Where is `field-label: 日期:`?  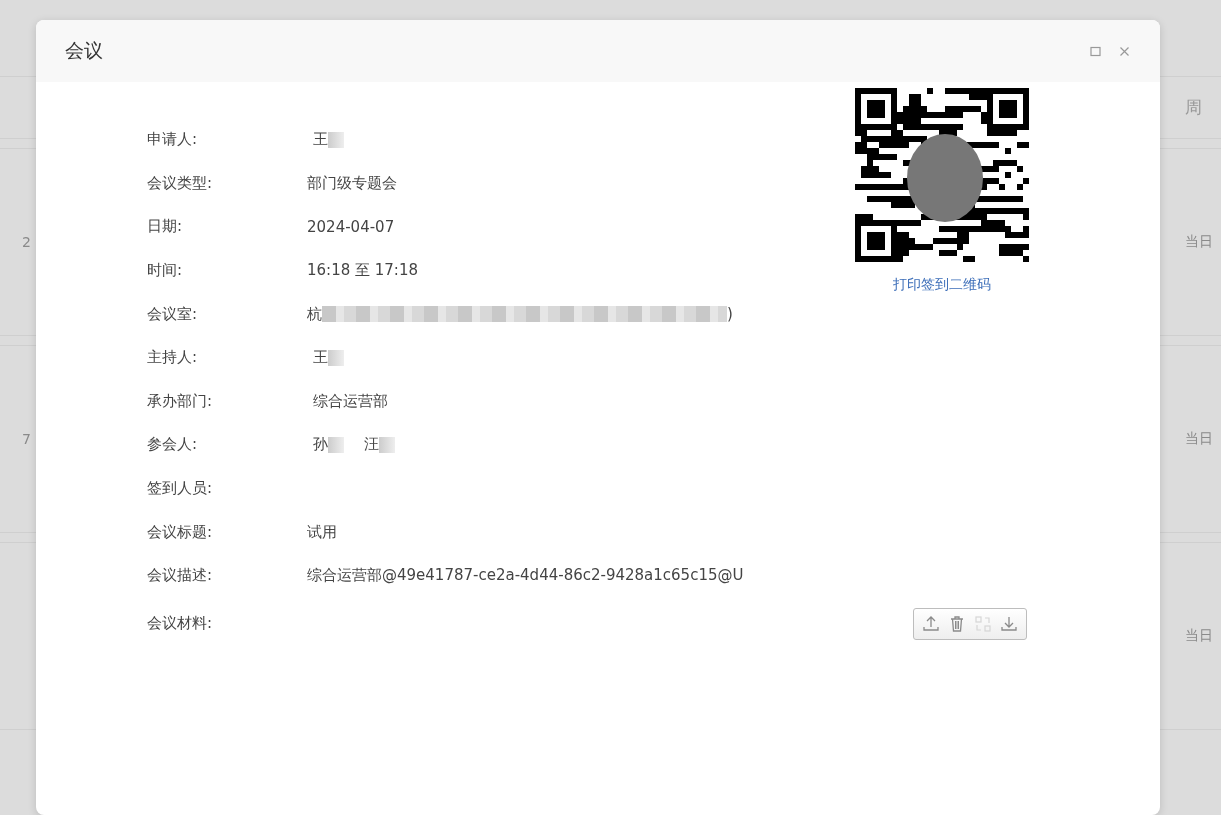 field-label: 日期: is located at coordinates (165, 227).